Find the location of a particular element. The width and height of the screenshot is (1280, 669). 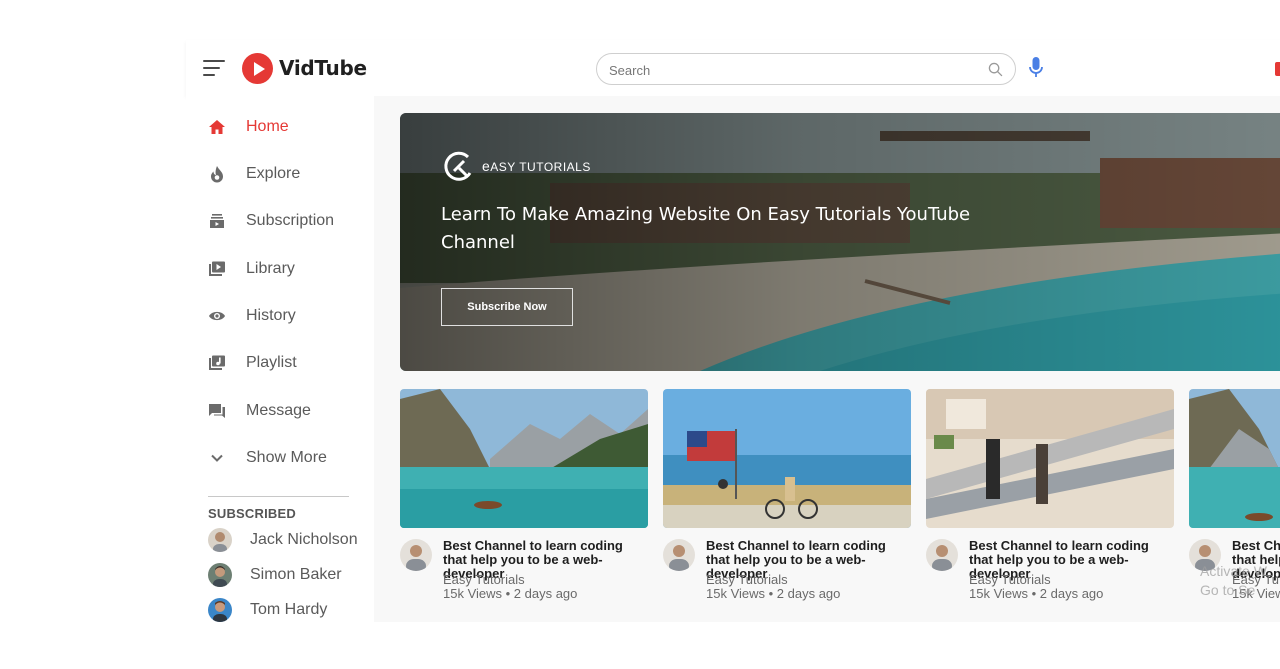

sidebar-item-label: Home is located at coordinates (267, 126).